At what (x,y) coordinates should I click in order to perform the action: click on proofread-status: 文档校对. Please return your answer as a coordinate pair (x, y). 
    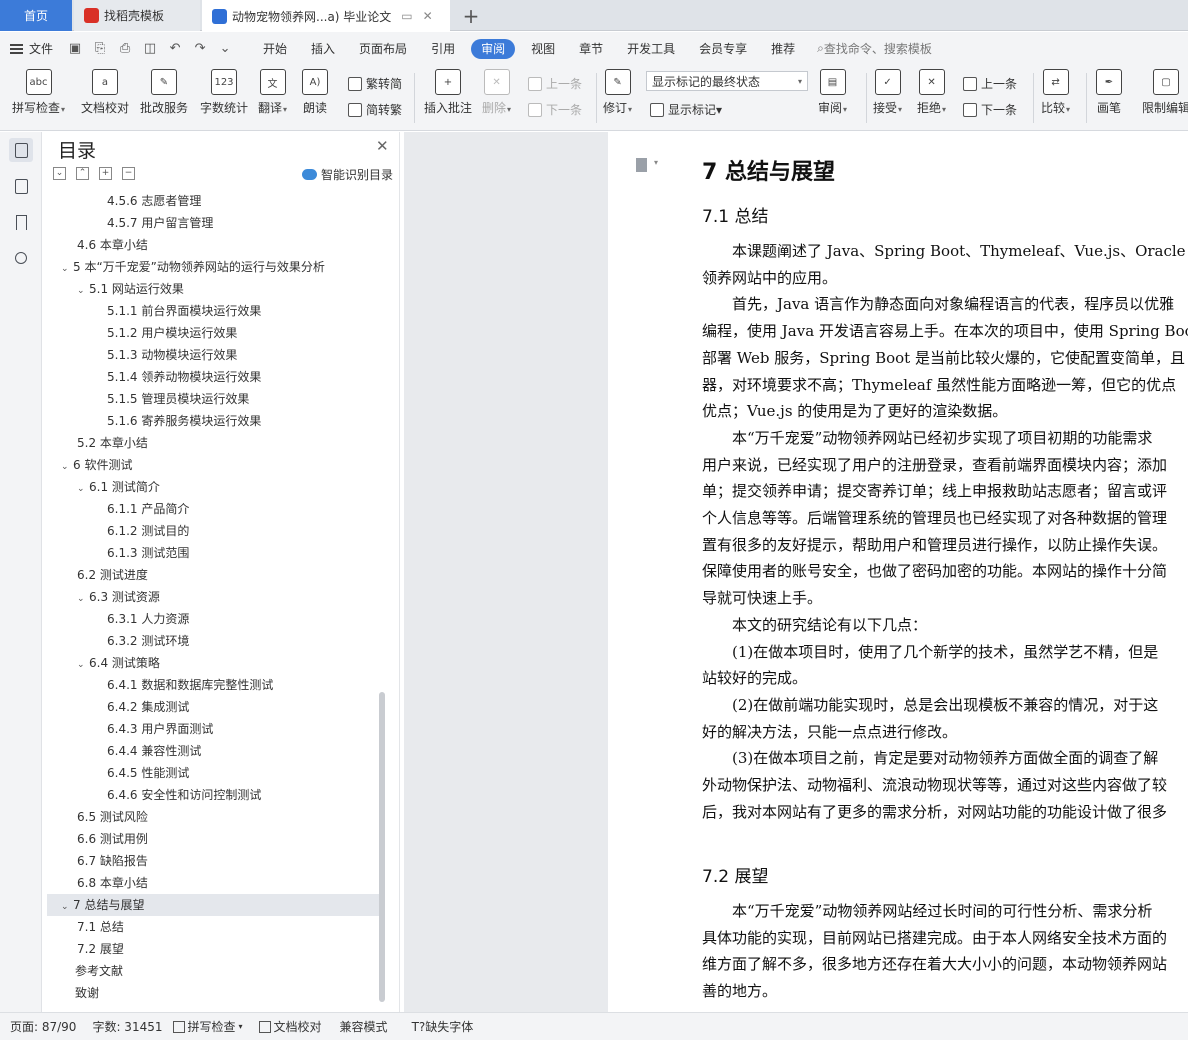
    Looking at the image, I should click on (290, 1026).